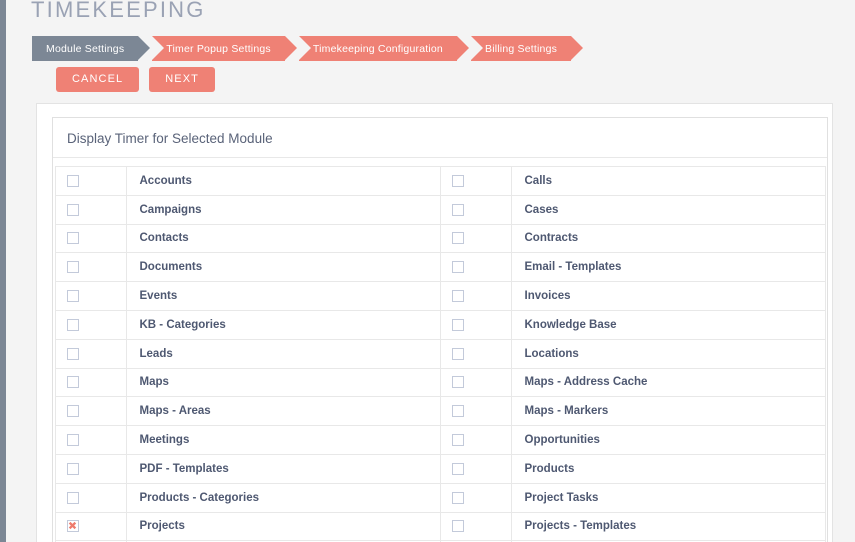 The height and width of the screenshot is (542, 855). I want to click on wizard-step-2: Timer Popup Settings, so click(224, 48).